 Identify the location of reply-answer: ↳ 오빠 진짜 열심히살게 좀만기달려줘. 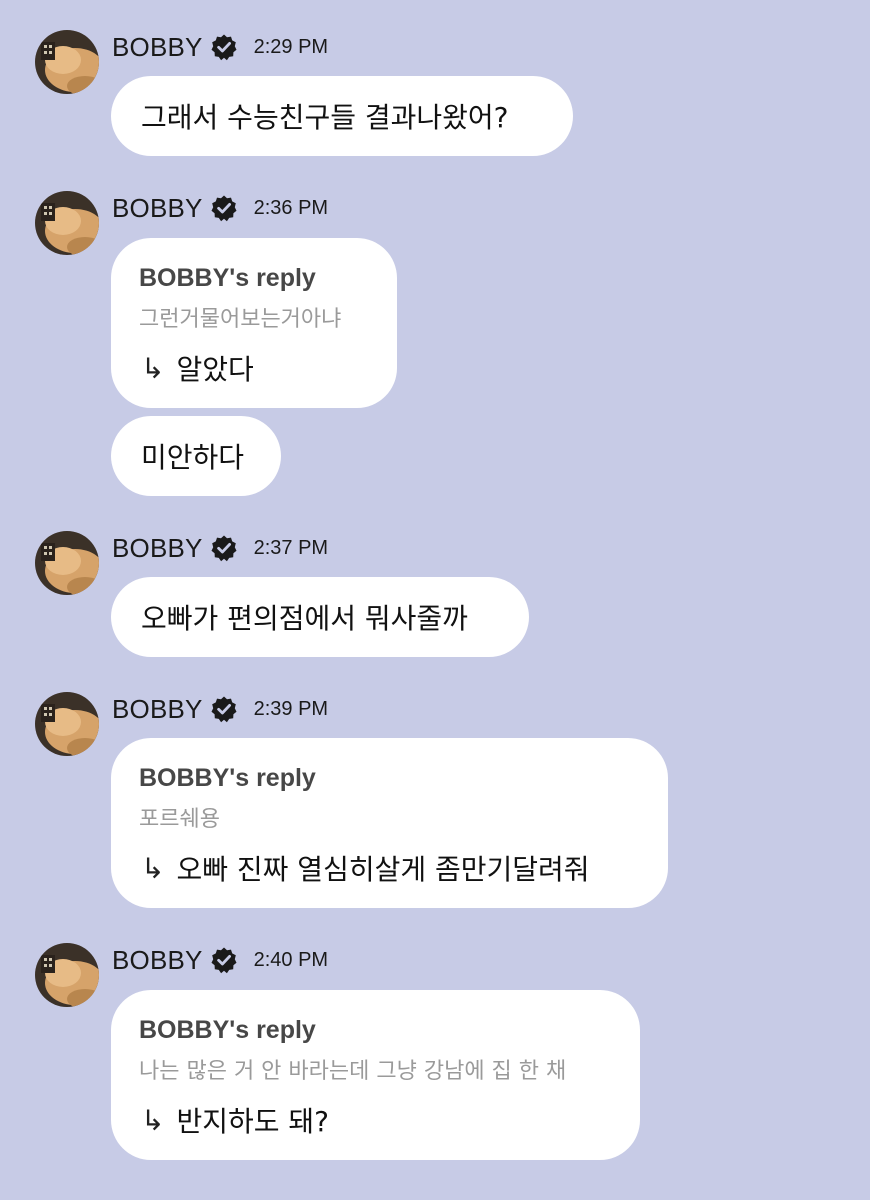
(365, 868).